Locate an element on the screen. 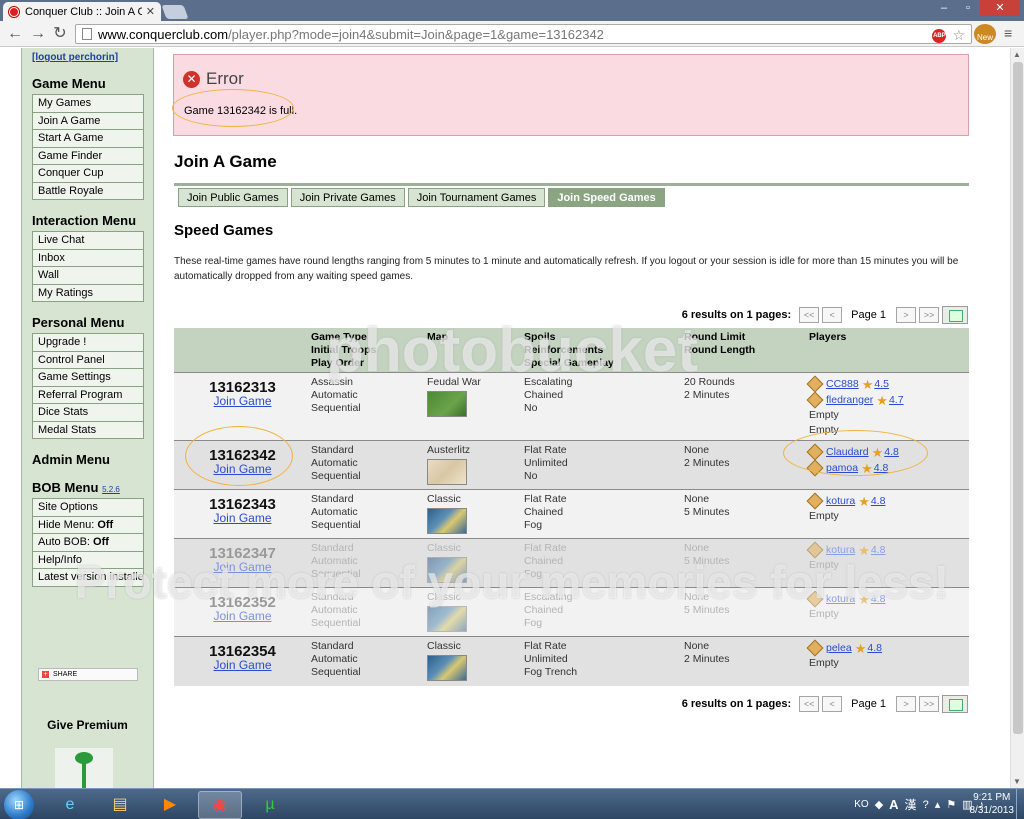 This screenshot has width=1024, height=819. forward-button: → is located at coordinates (38, 34).